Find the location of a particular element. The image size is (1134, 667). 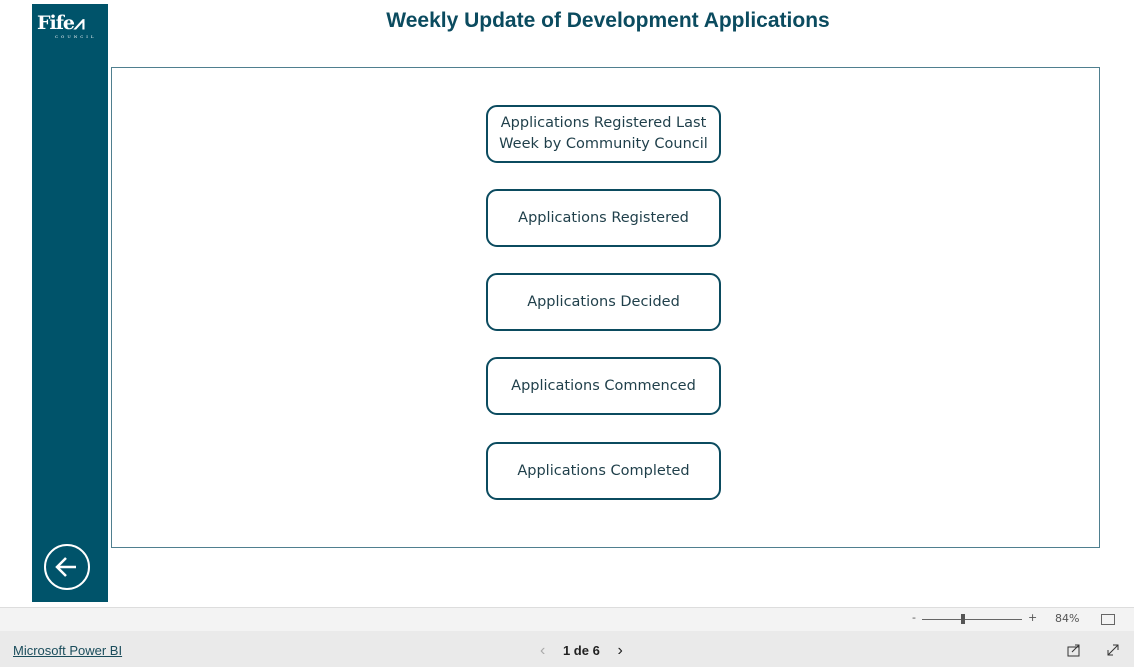

zoom-slider is located at coordinates (972, 619).